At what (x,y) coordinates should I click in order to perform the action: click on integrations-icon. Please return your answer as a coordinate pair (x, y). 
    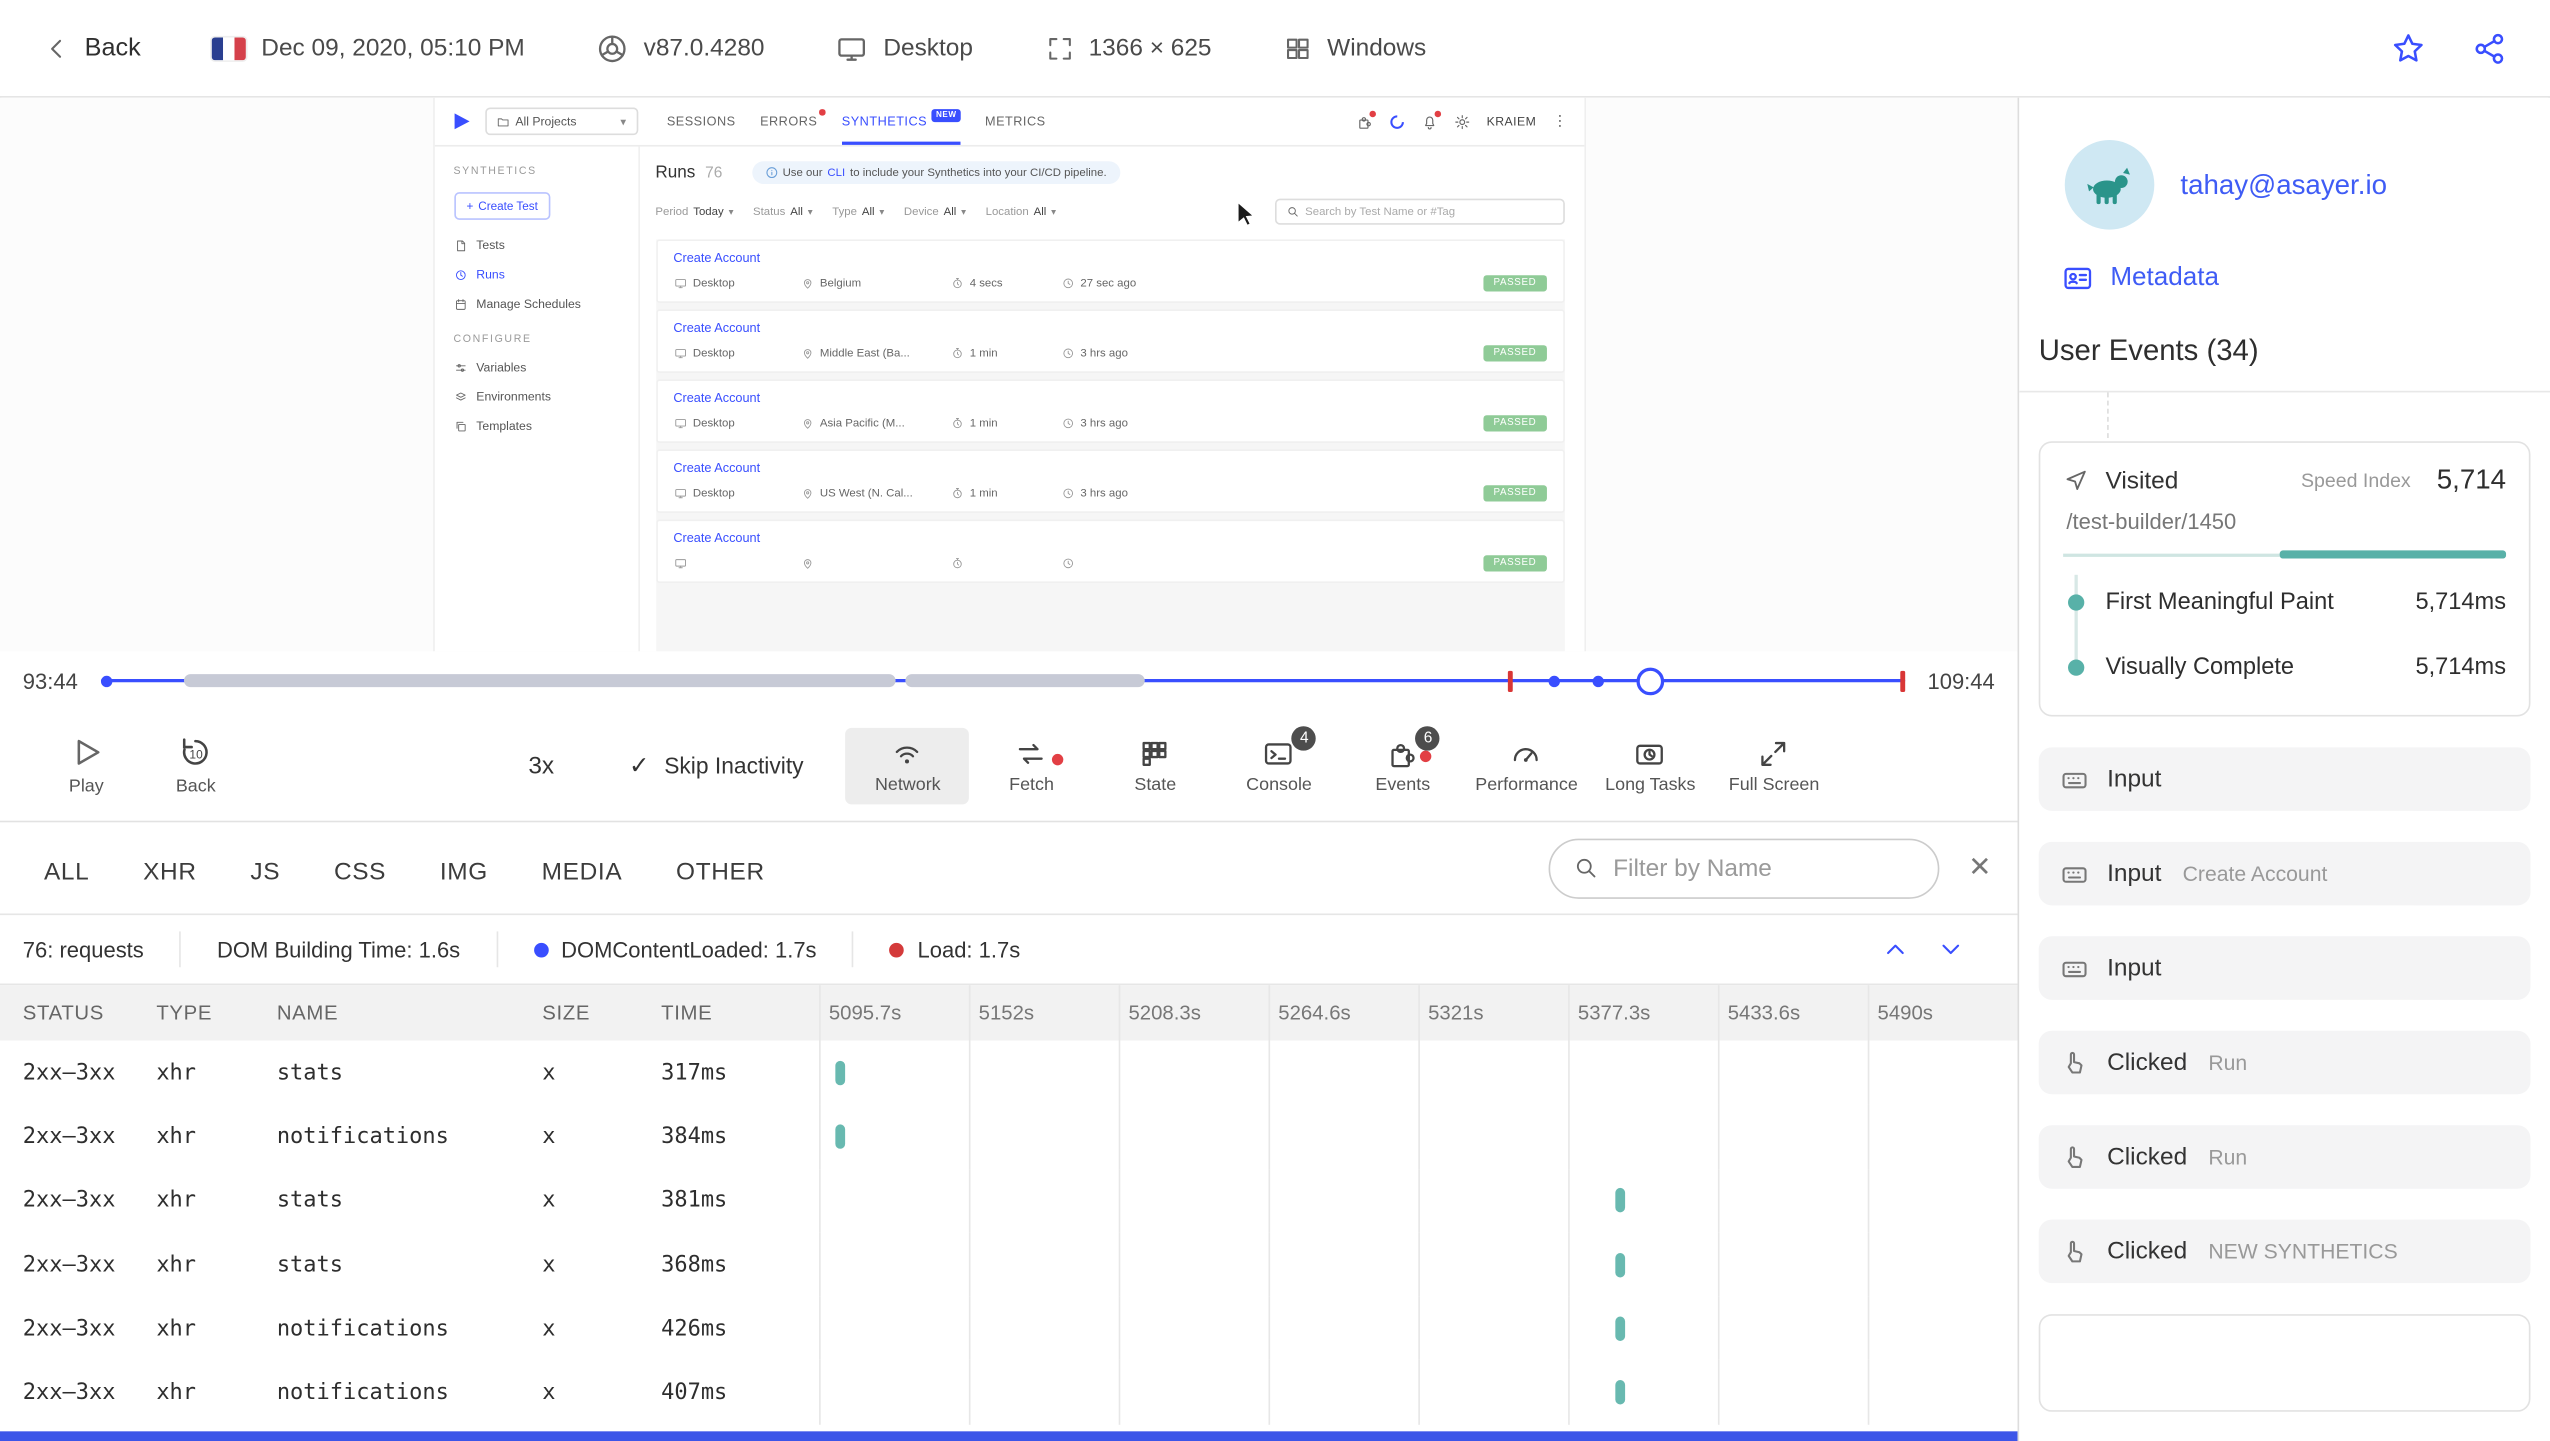
    Looking at the image, I should click on (1366, 119).